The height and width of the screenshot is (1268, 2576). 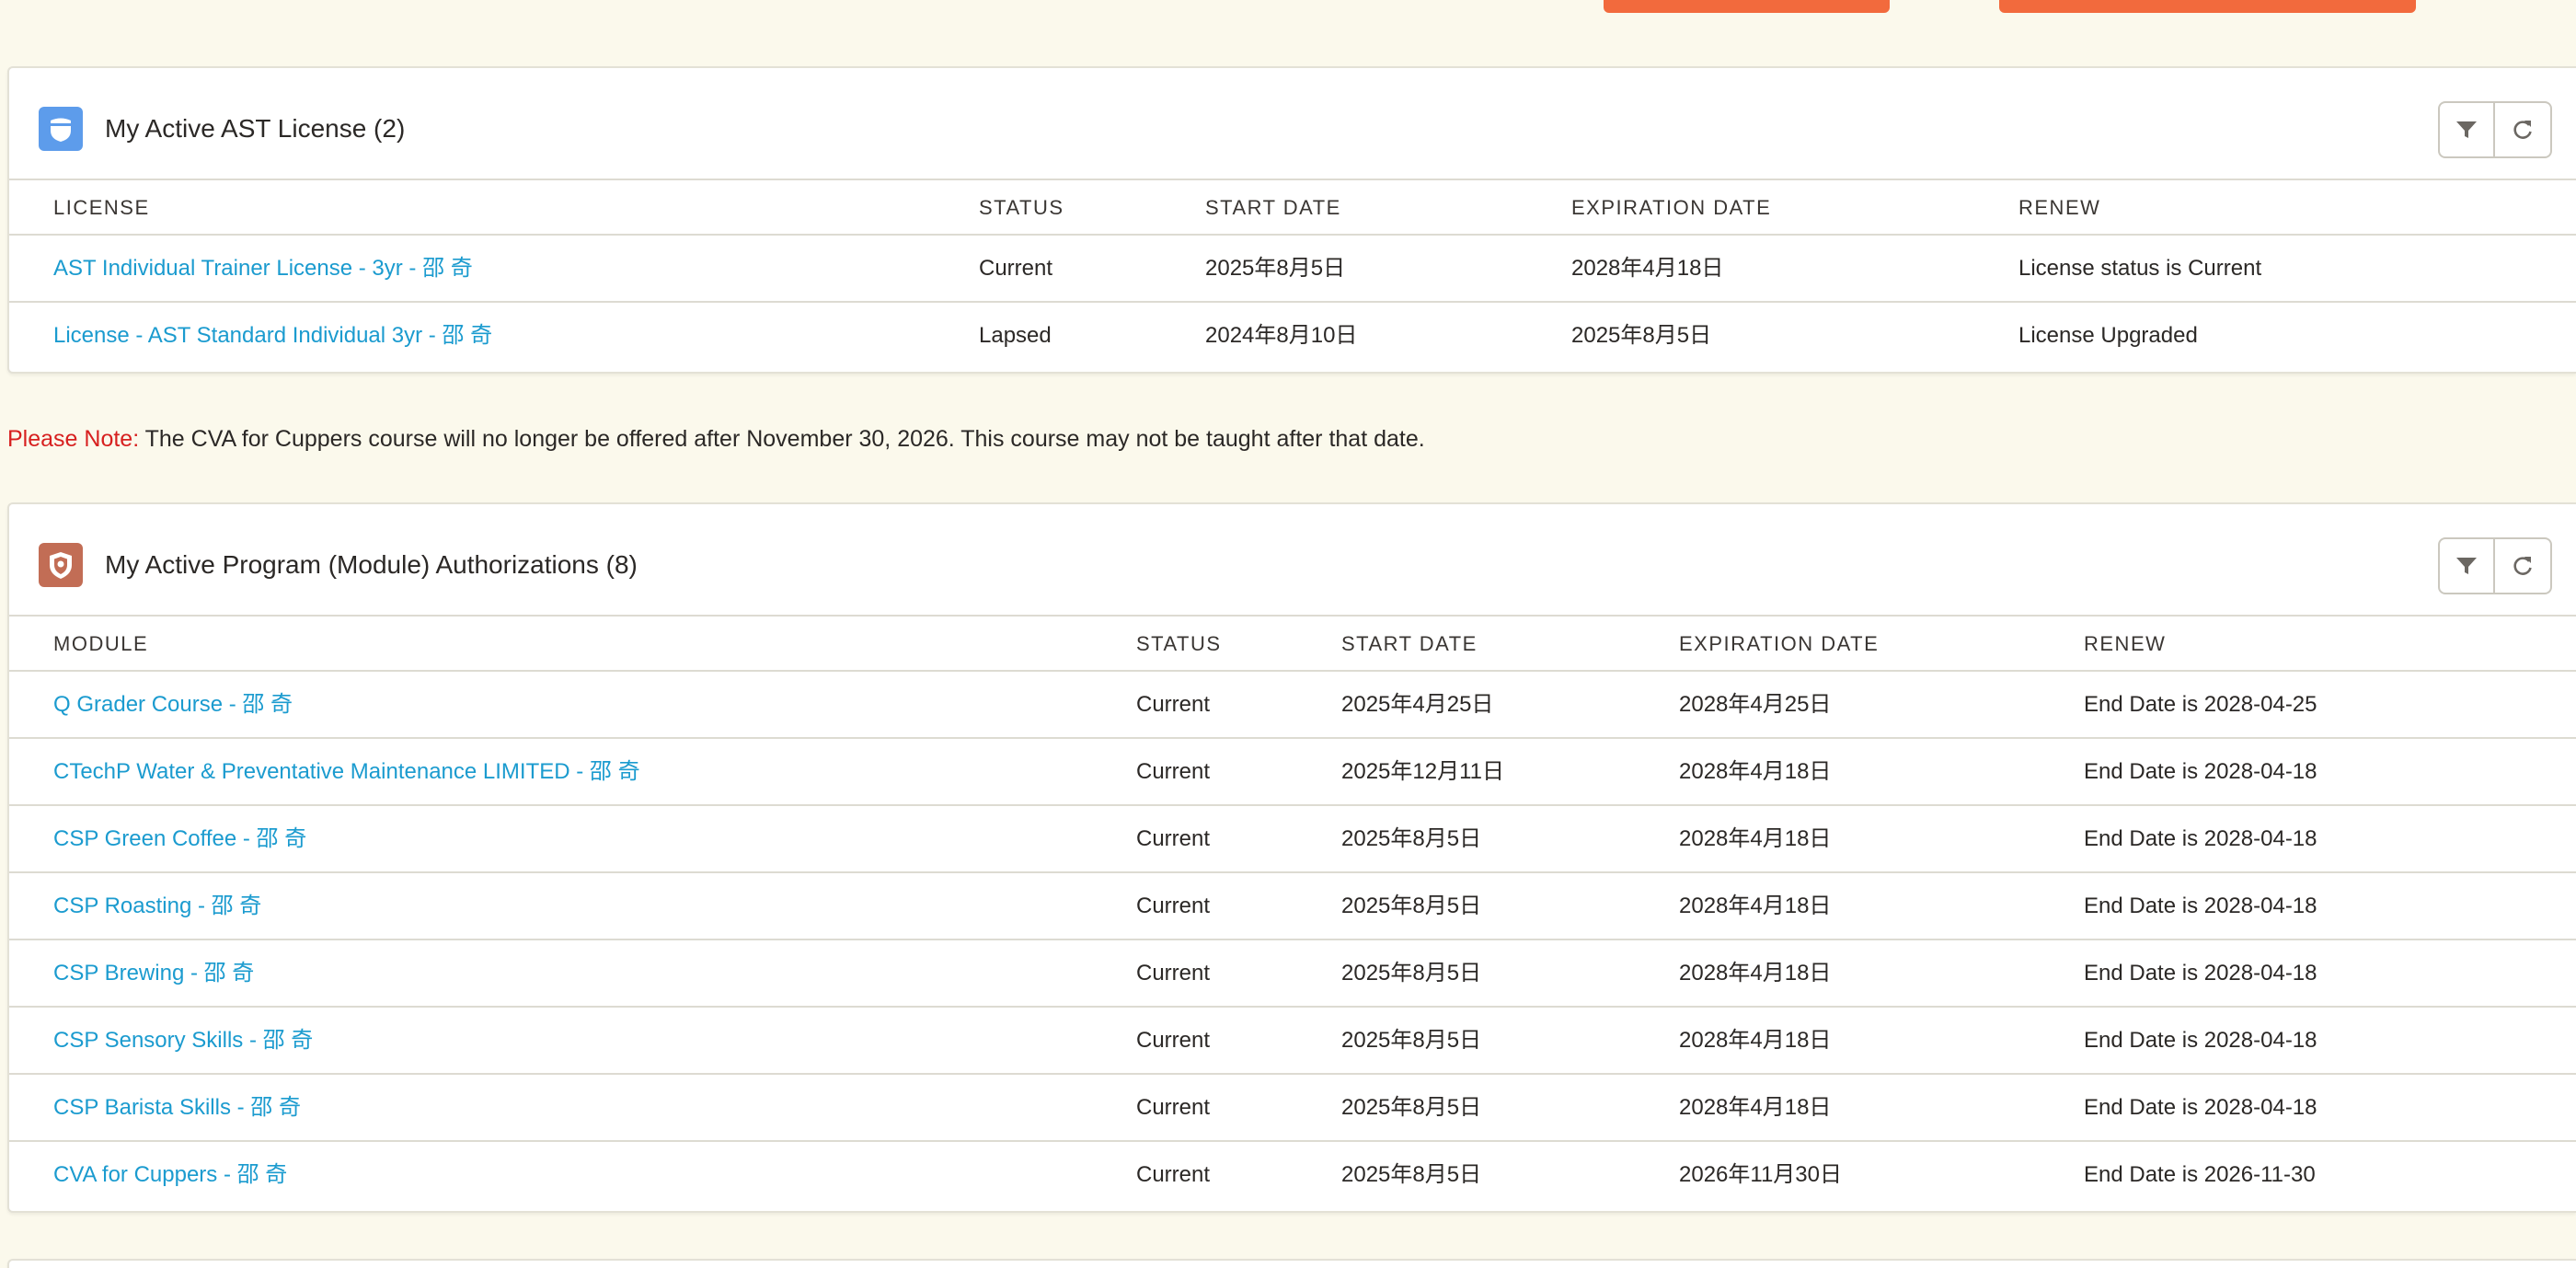 What do you see at coordinates (2140, 268) in the screenshot?
I see `renew-cell: License status is Current` at bounding box center [2140, 268].